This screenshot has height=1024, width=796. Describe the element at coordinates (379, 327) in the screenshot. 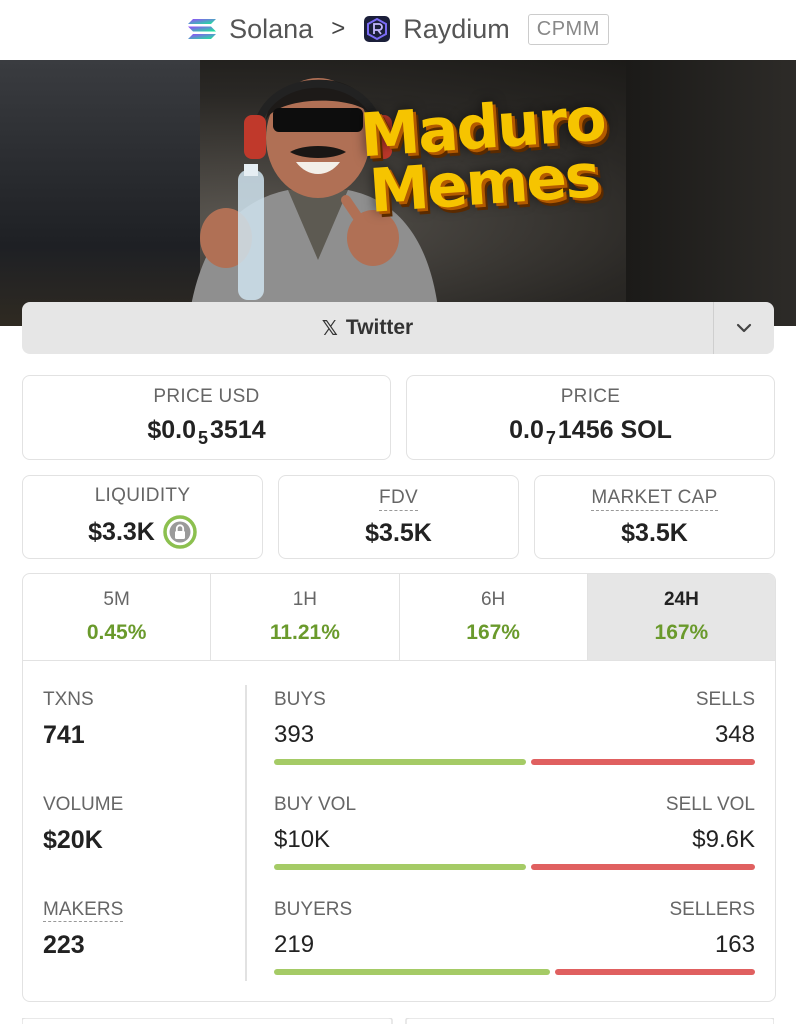

I see `twitter-label: Twitter` at that location.